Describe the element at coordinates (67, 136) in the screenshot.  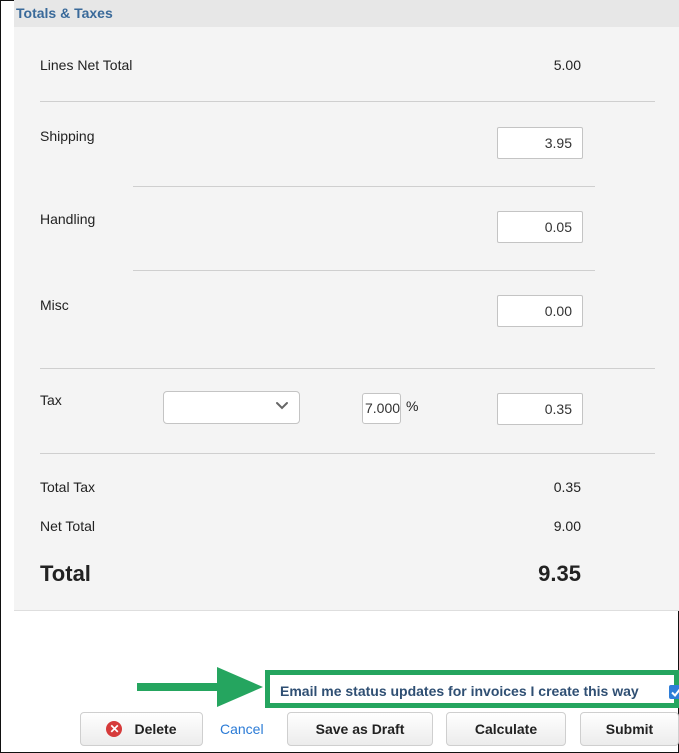
I see `shipping-label: Shipping` at that location.